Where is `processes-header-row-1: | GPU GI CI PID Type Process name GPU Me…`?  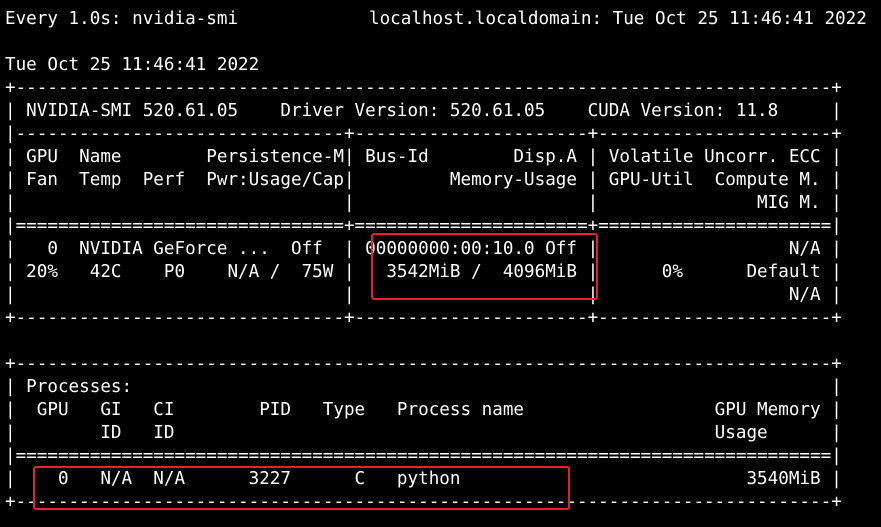 processes-header-row-1: | GPU GI CI PID Type Process name GPU Me… is located at coordinates (423, 410).